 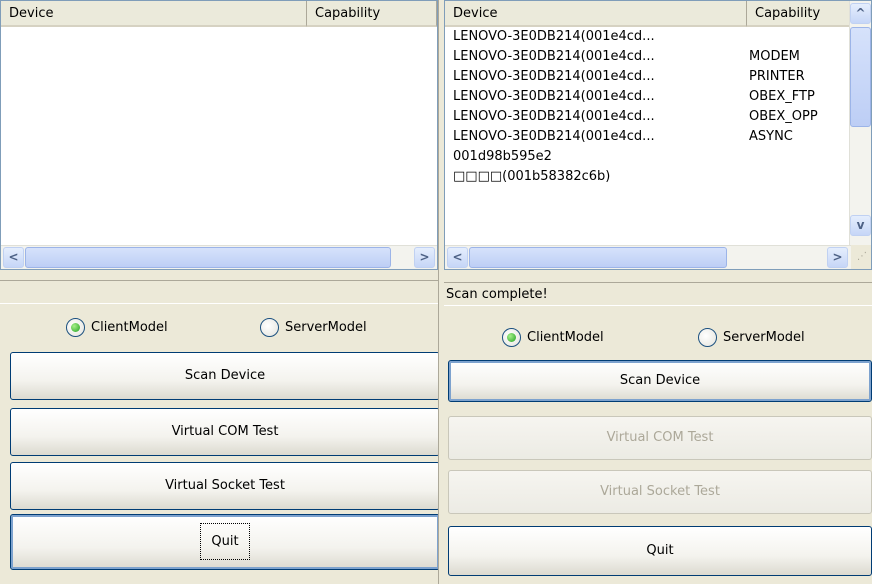 I want to click on scroll-down-icon: v, so click(x=860, y=225).